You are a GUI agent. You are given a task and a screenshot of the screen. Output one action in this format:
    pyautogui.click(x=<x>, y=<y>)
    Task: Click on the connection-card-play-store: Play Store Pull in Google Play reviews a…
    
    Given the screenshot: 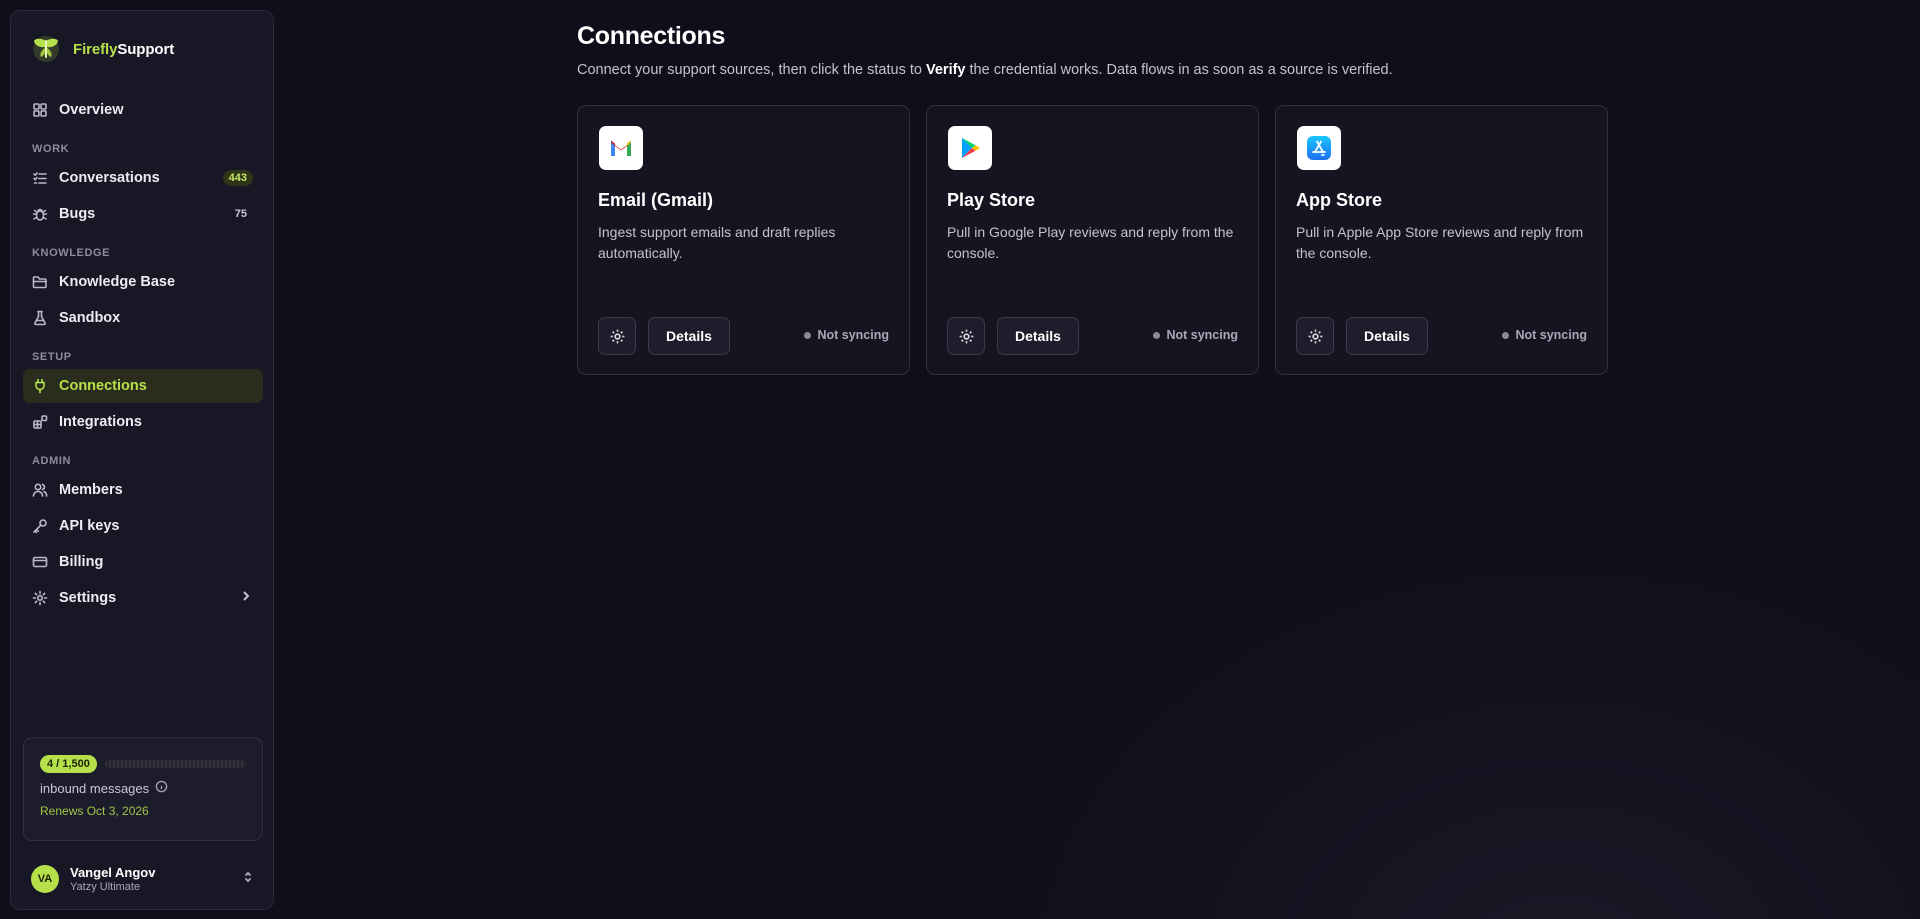 What is the action you would take?
    pyautogui.click(x=1092, y=240)
    